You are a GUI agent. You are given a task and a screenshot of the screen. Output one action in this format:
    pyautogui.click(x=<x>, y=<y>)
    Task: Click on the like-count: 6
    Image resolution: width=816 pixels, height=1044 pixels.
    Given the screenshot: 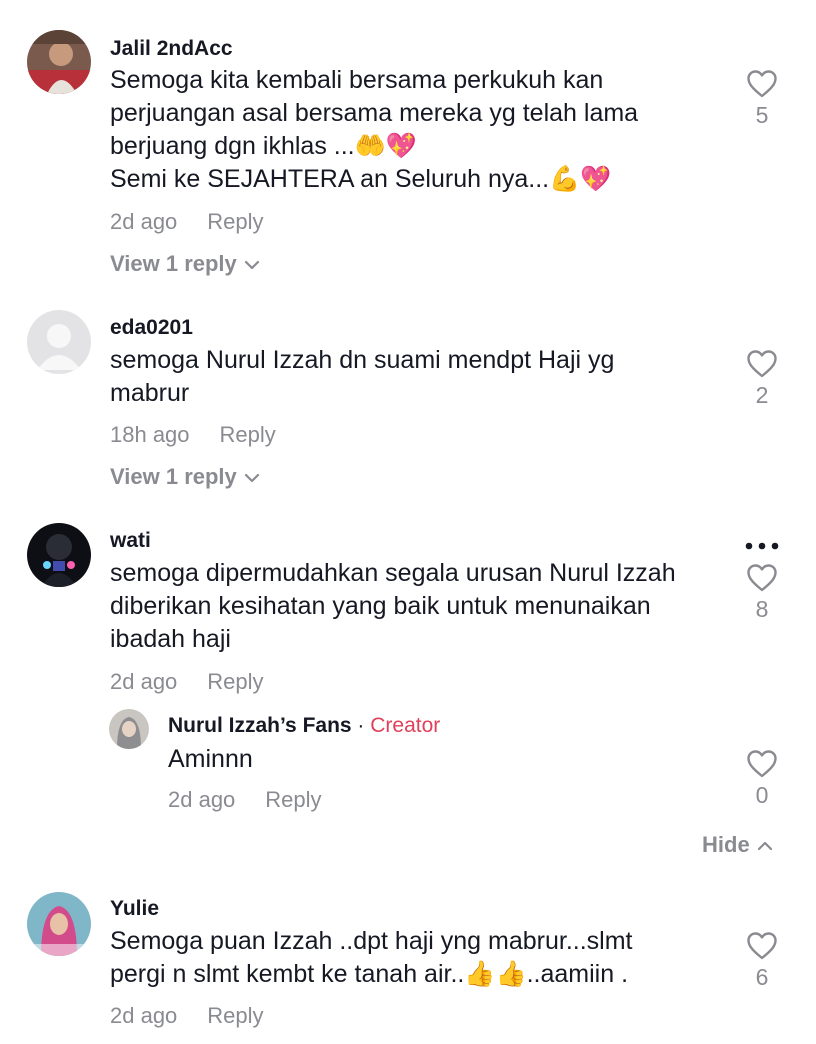 What is the action you would take?
    pyautogui.click(x=762, y=977)
    